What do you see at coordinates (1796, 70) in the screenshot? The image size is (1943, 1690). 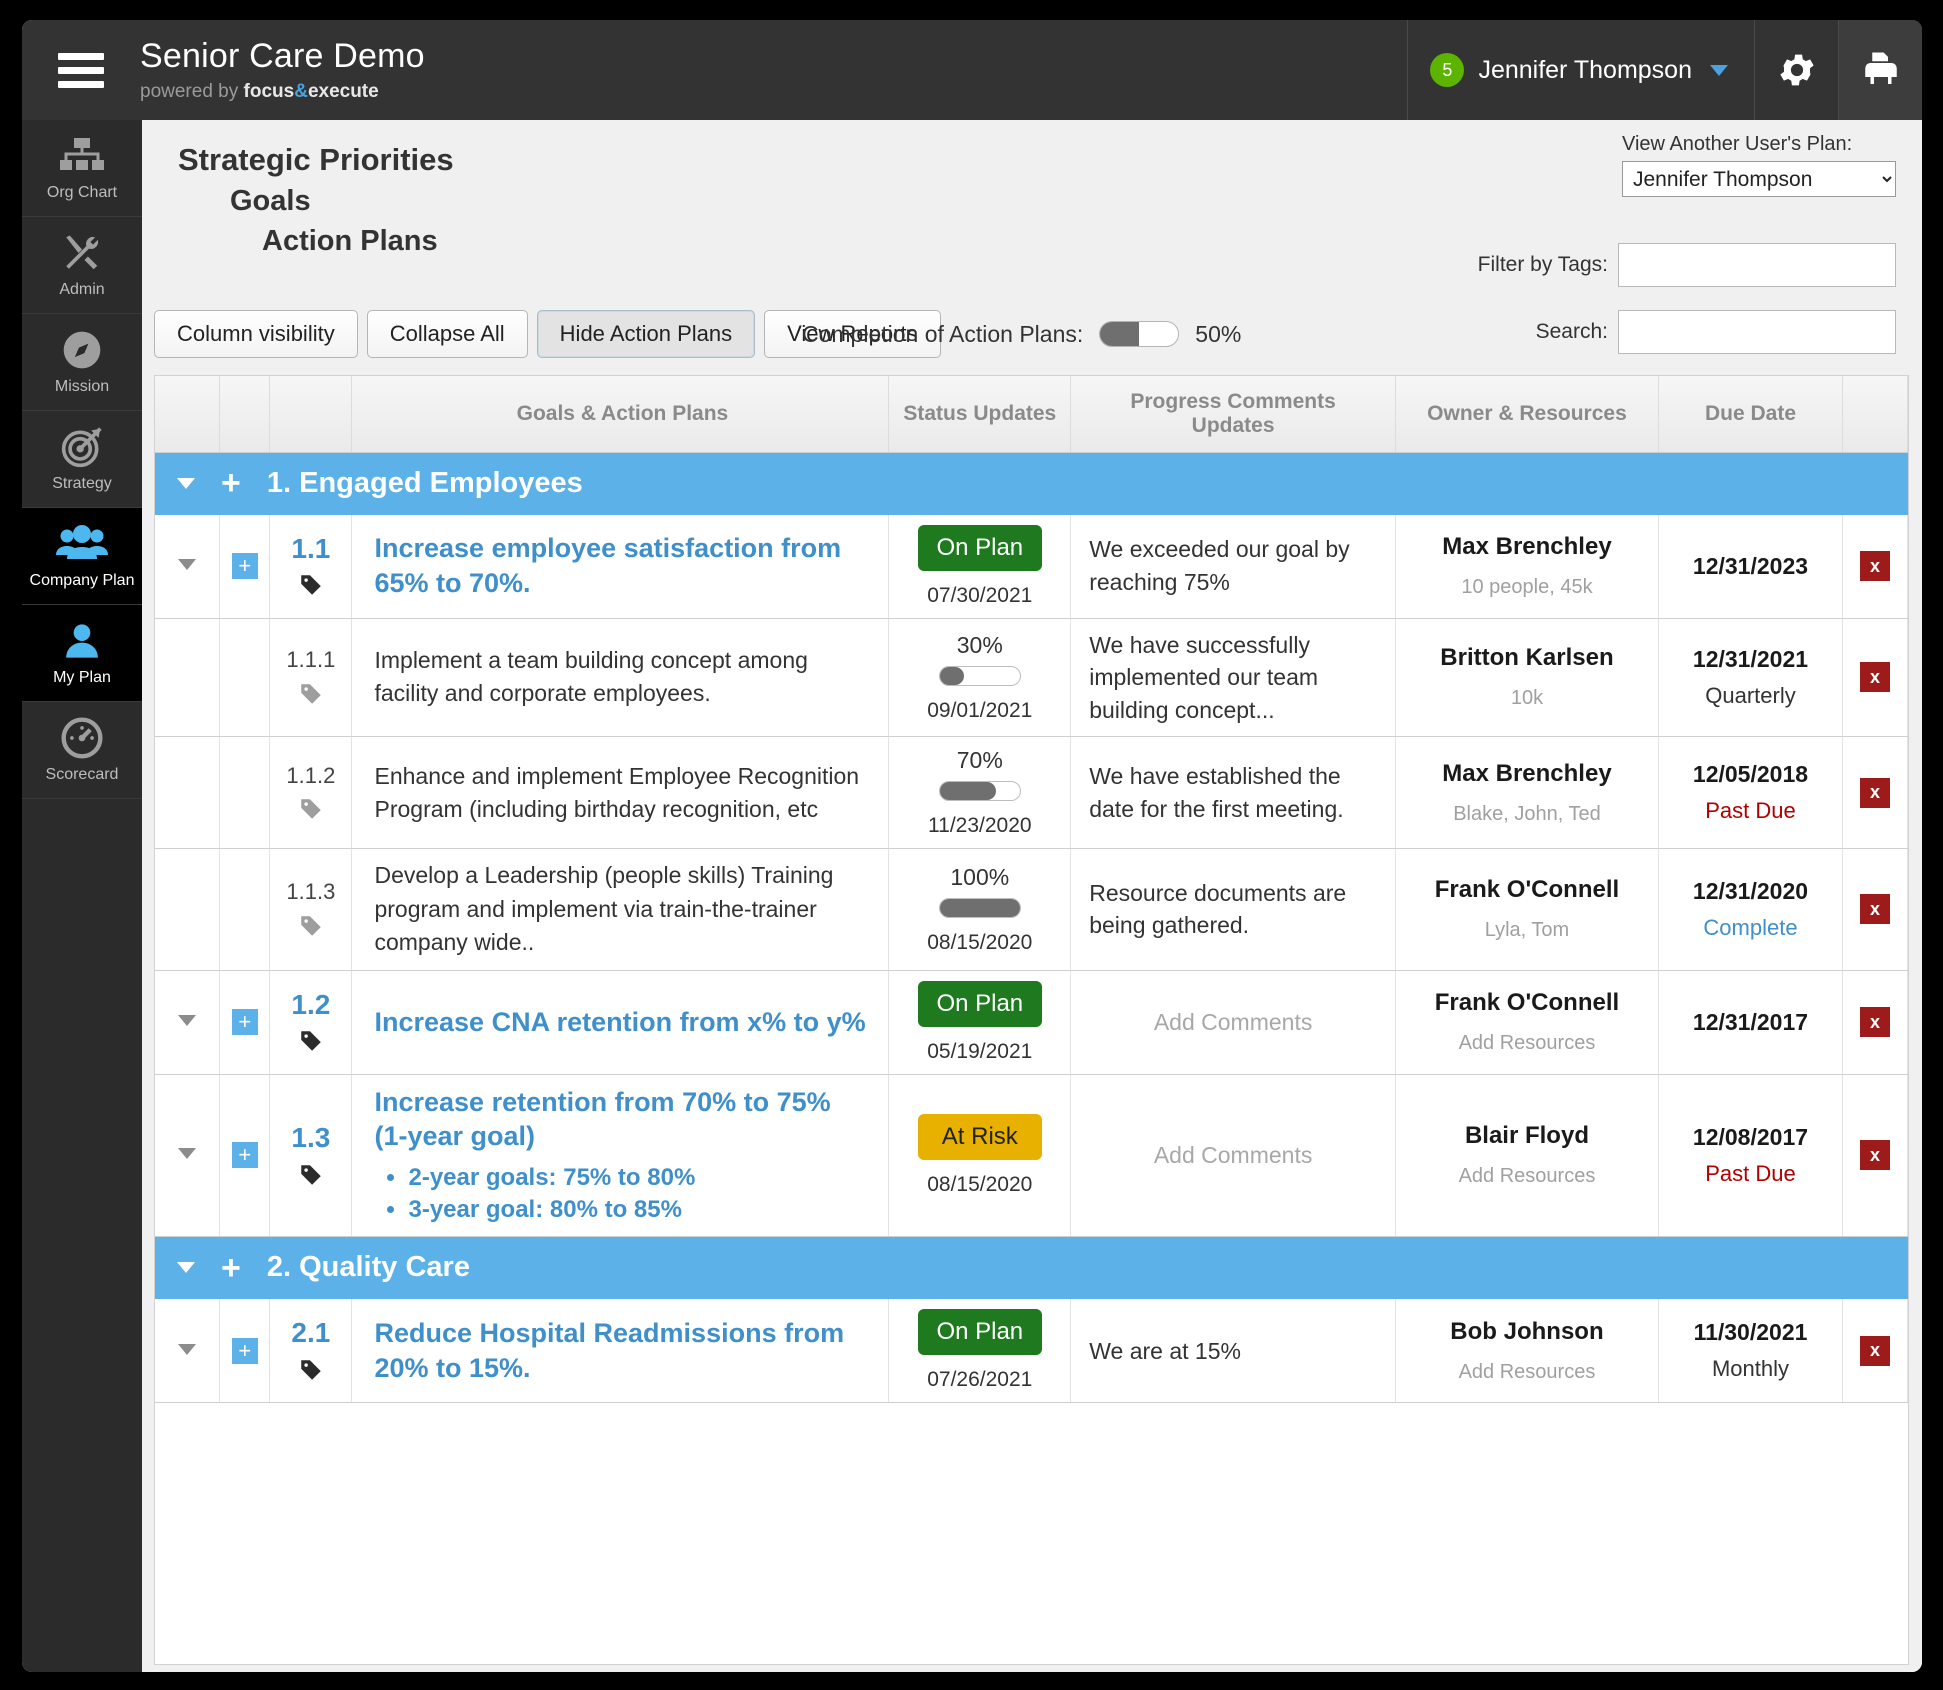 I see `settings-button` at bounding box center [1796, 70].